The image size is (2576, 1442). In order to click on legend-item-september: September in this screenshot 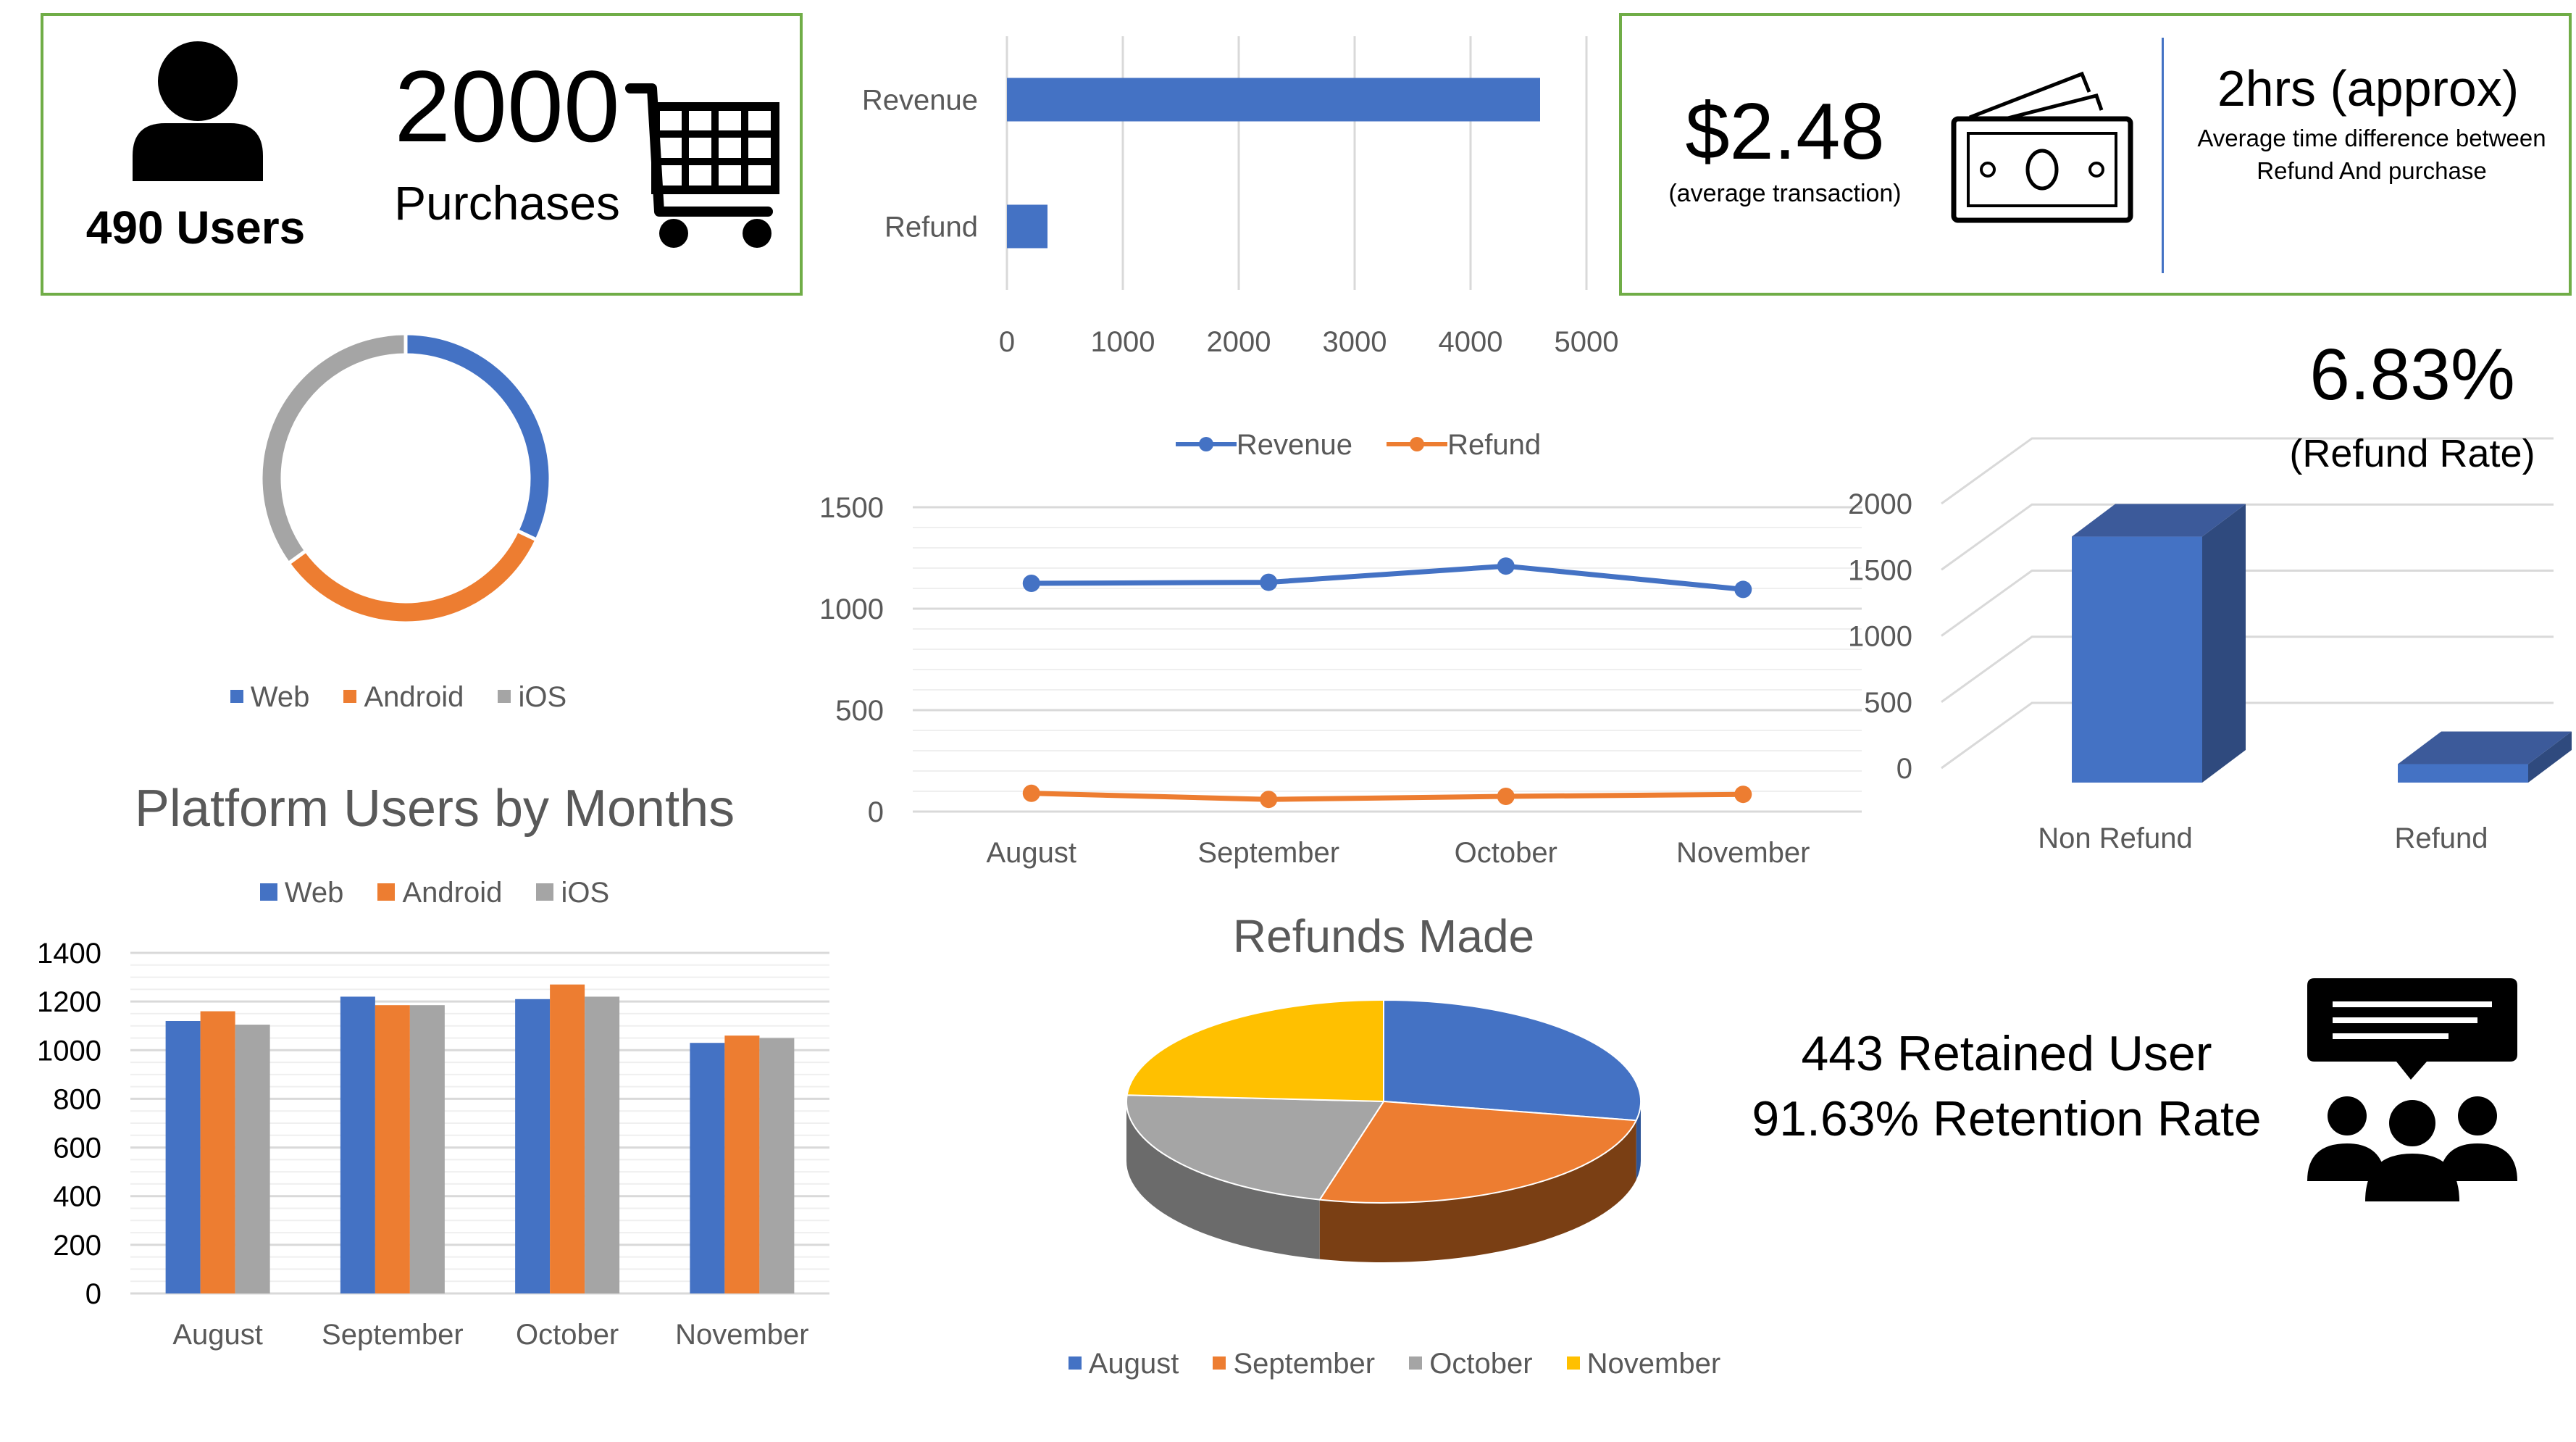, I will do `click(1294, 1364)`.